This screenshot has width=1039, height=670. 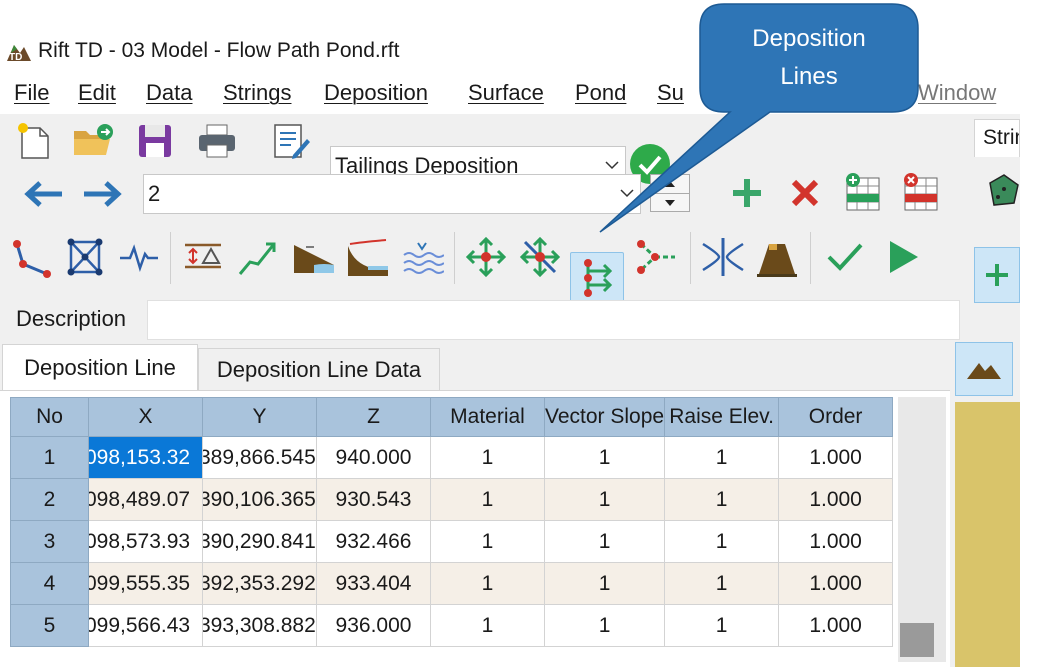 What do you see at coordinates (809, 58) in the screenshot?
I see `callout-text: Deposition Lines` at bounding box center [809, 58].